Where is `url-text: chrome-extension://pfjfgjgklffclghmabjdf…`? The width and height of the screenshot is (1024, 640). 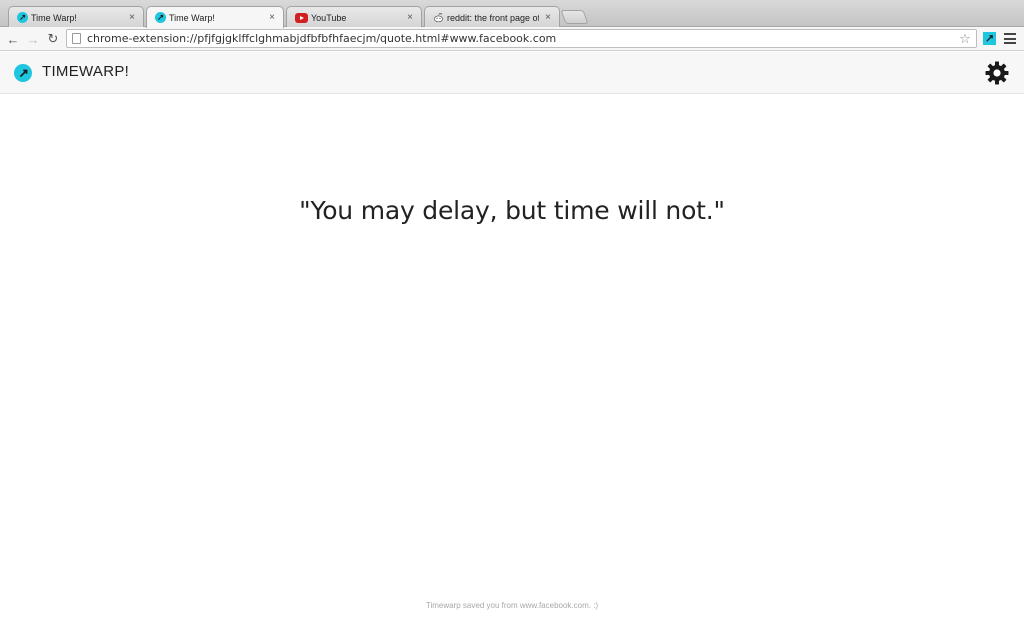
url-text: chrome-extension://pfjfgjgklffclghmabjdf… is located at coordinates (522, 38).